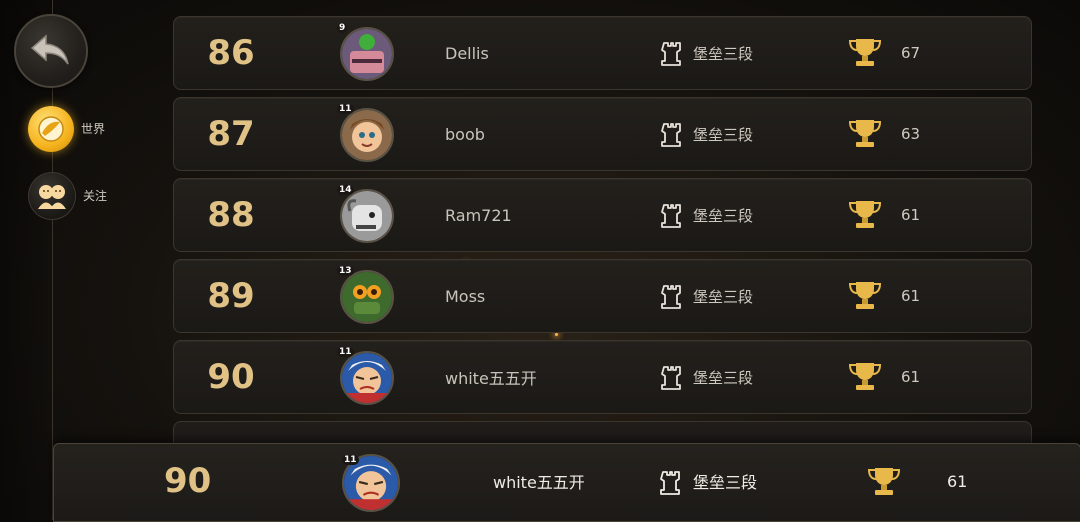 The height and width of the screenshot is (522, 1080). What do you see at coordinates (231, 377) in the screenshot?
I see `rank-number: 90` at bounding box center [231, 377].